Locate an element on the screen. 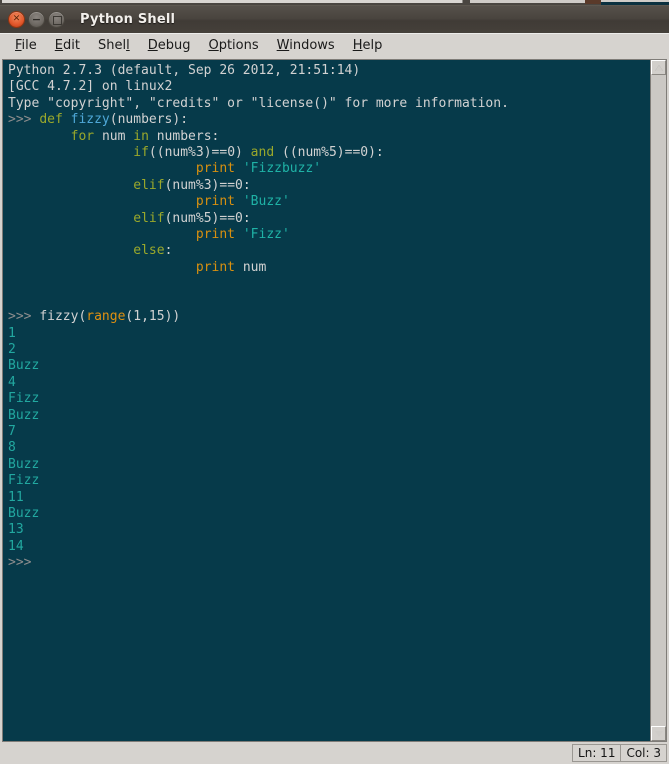 The height and width of the screenshot is (764, 669). minimize-button: − is located at coordinates (36, 19).